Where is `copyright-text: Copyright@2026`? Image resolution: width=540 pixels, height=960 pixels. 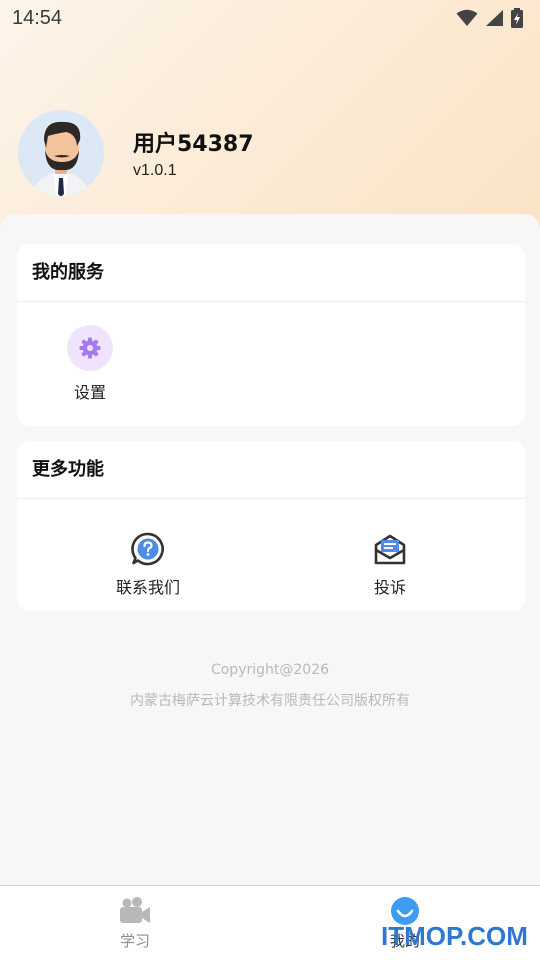 copyright-text: Copyright@2026 is located at coordinates (270, 670).